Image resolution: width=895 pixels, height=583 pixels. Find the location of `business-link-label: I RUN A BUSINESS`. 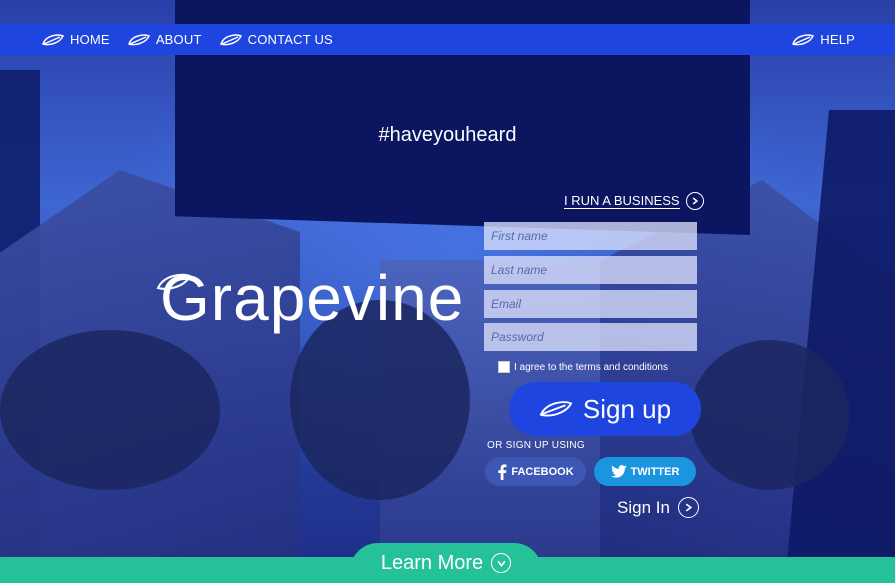

business-link-label: I RUN A BUSINESS is located at coordinates (622, 201).